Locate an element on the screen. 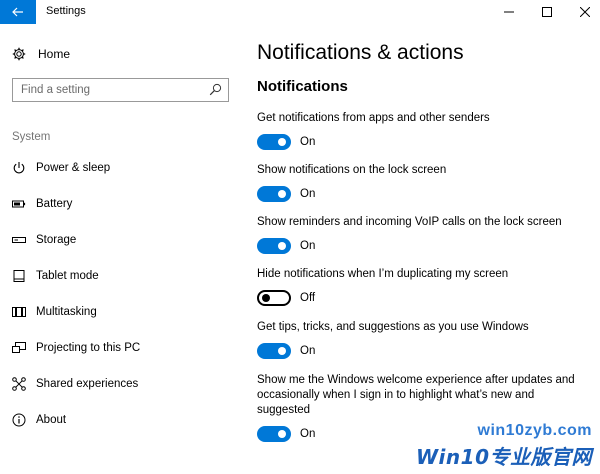  search-box is located at coordinates (120, 90).